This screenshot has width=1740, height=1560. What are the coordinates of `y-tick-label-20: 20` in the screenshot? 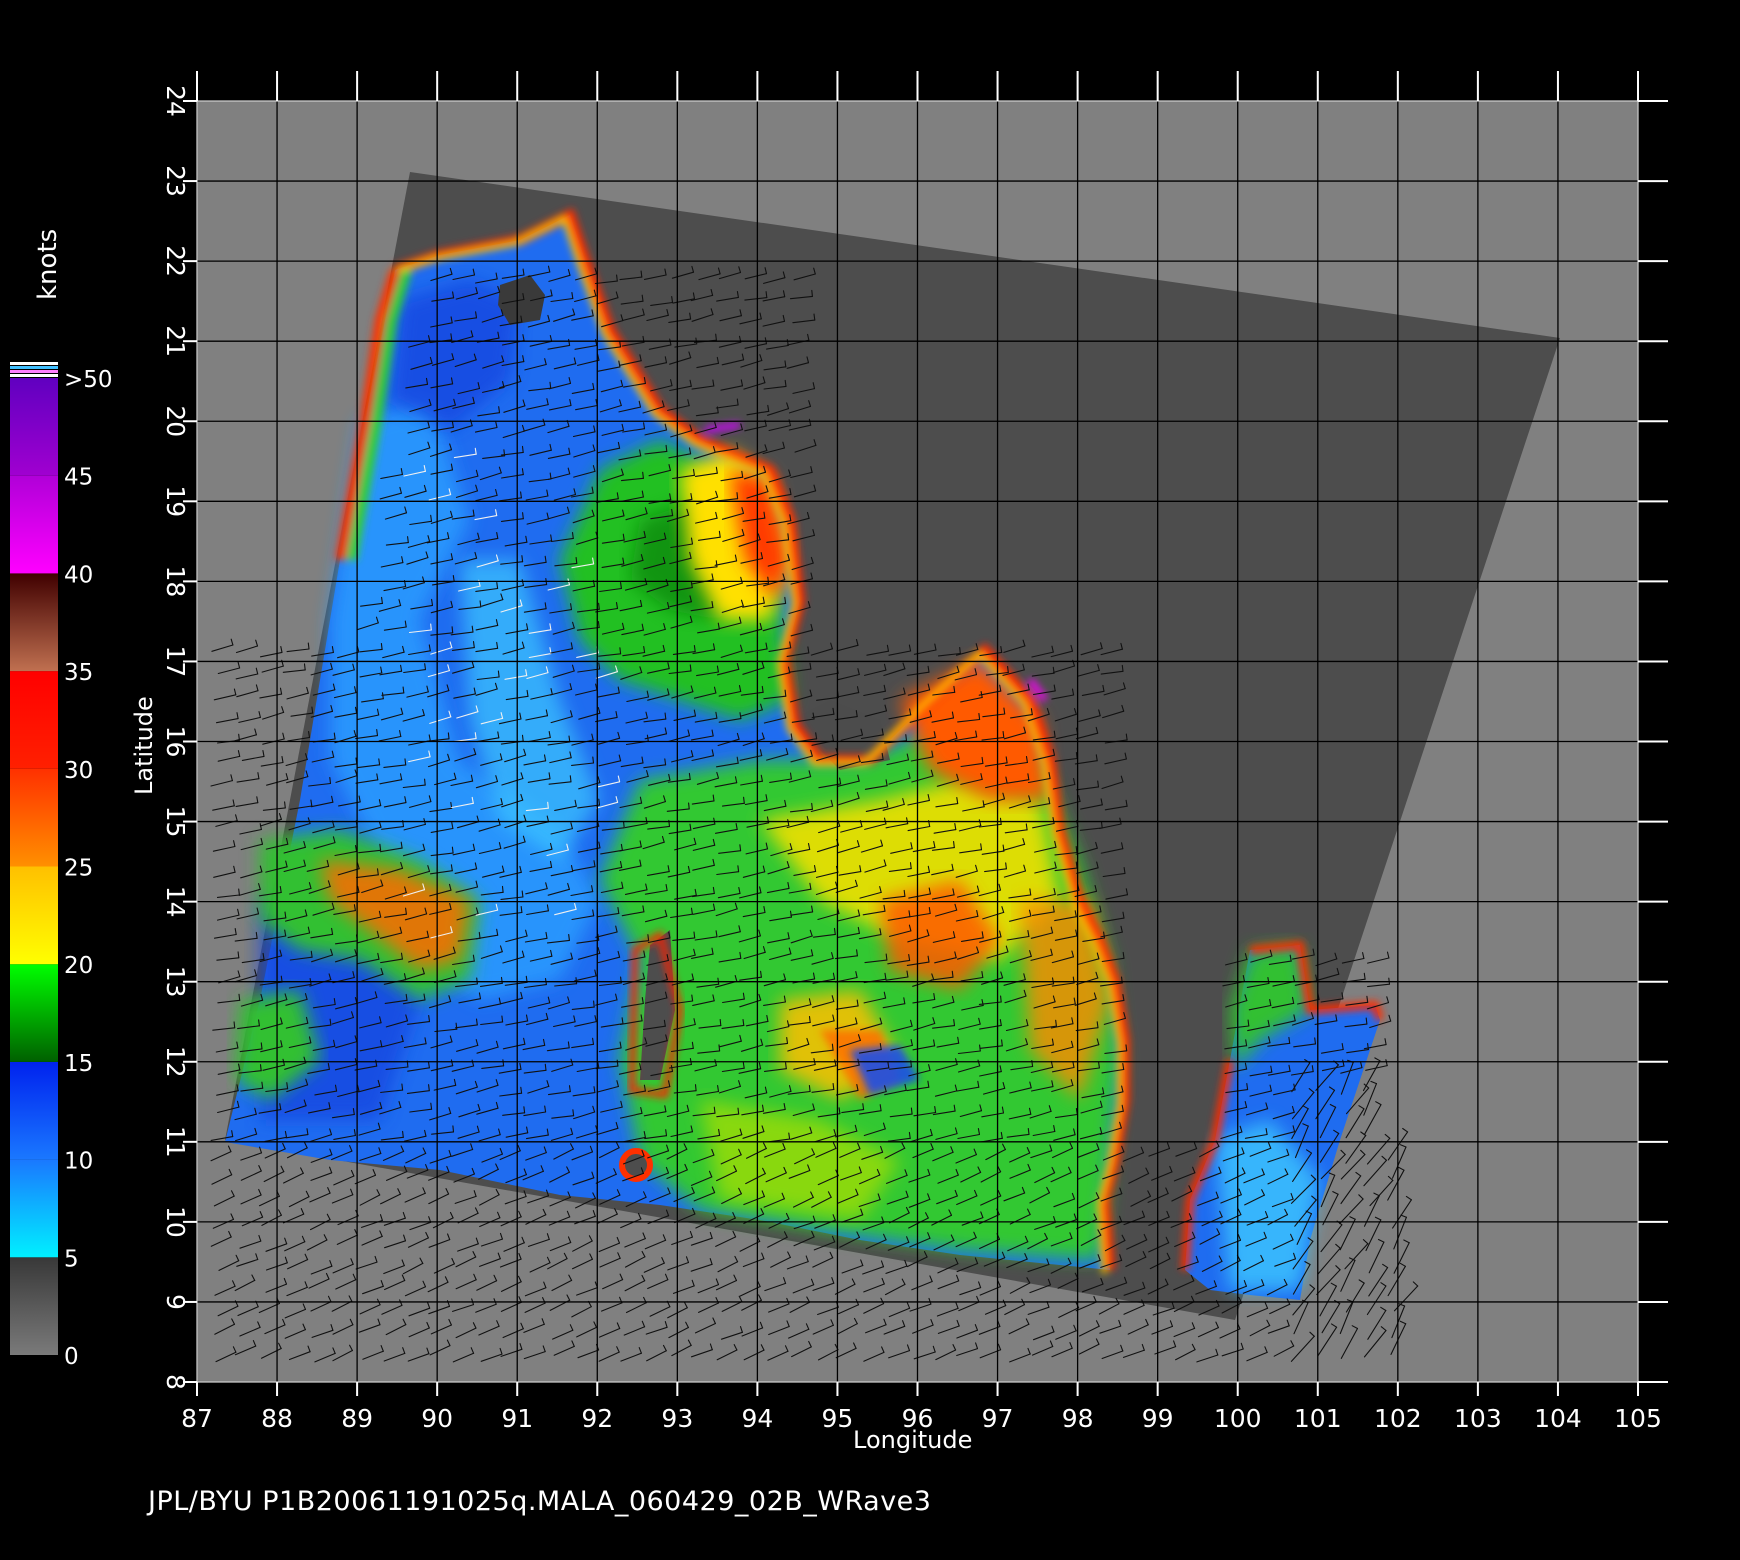 It's located at (175, 421).